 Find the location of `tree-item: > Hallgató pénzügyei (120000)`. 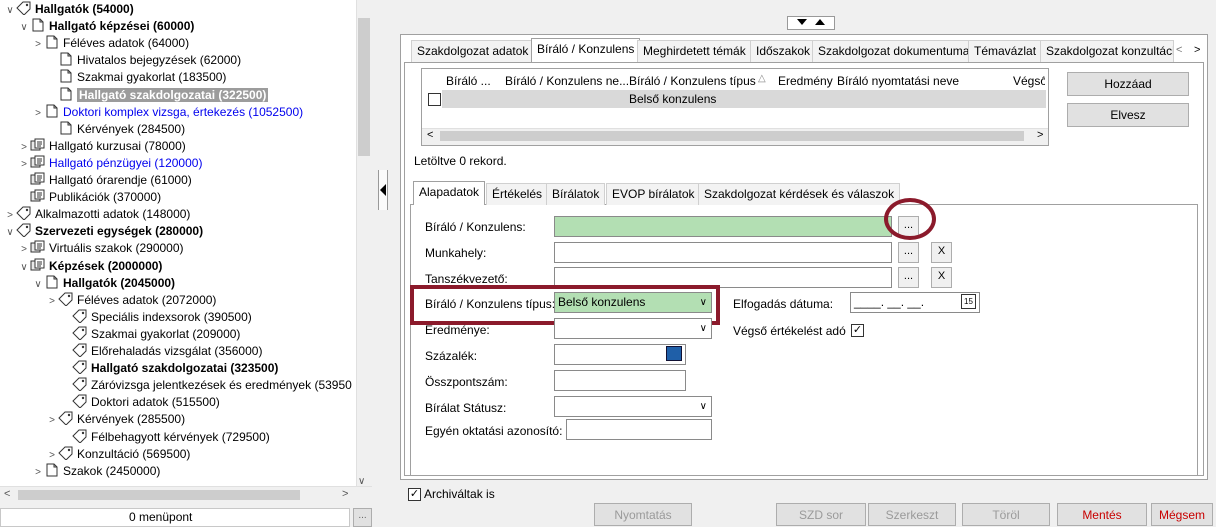

tree-item: > Hallgató pénzügyei (120000) is located at coordinates (110, 163).